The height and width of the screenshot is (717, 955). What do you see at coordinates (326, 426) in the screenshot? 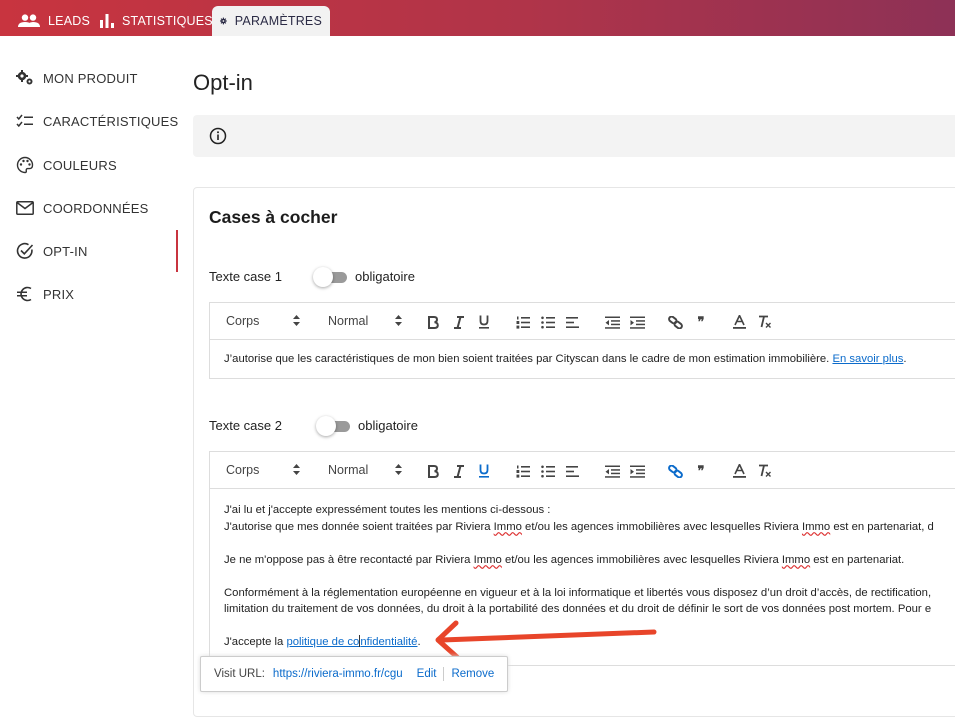
I see `toggle-knob` at bounding box center [326, 426].